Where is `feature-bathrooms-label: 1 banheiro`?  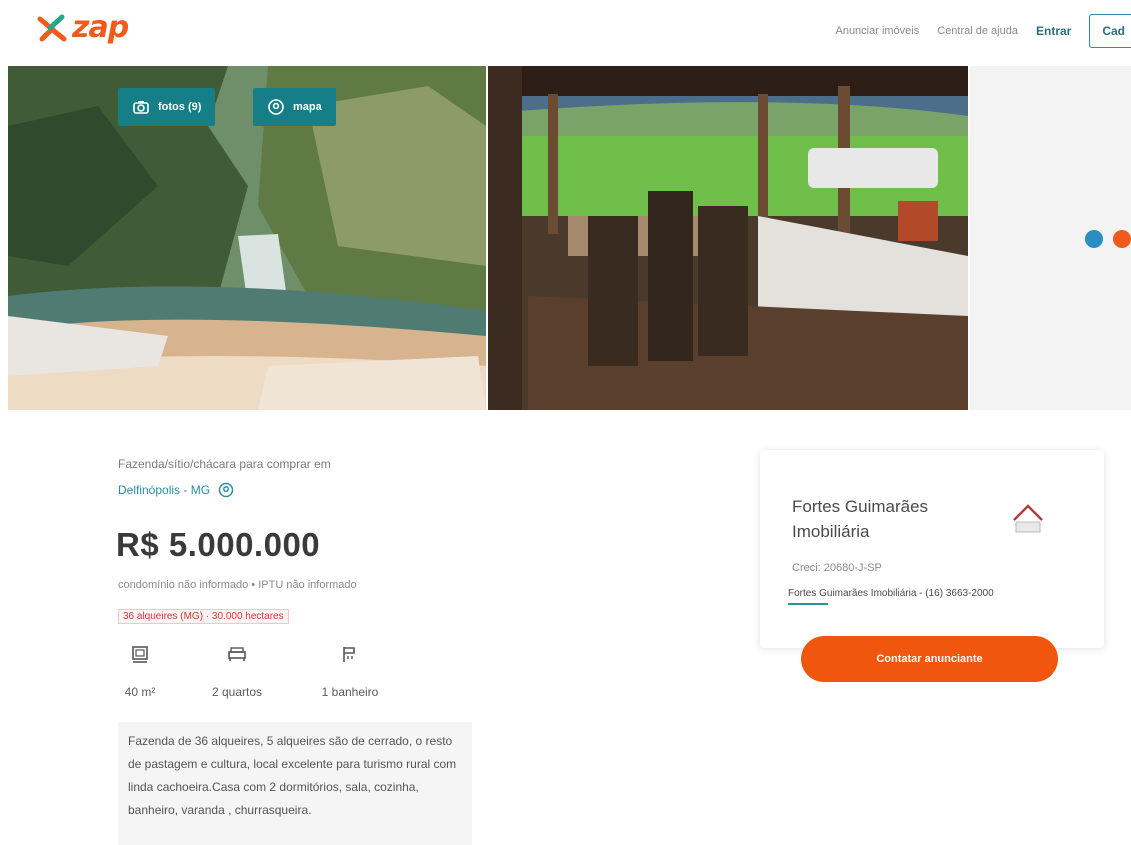 feature-bathrooms-label: 1 banheiro is located at coordinates (350, 692).